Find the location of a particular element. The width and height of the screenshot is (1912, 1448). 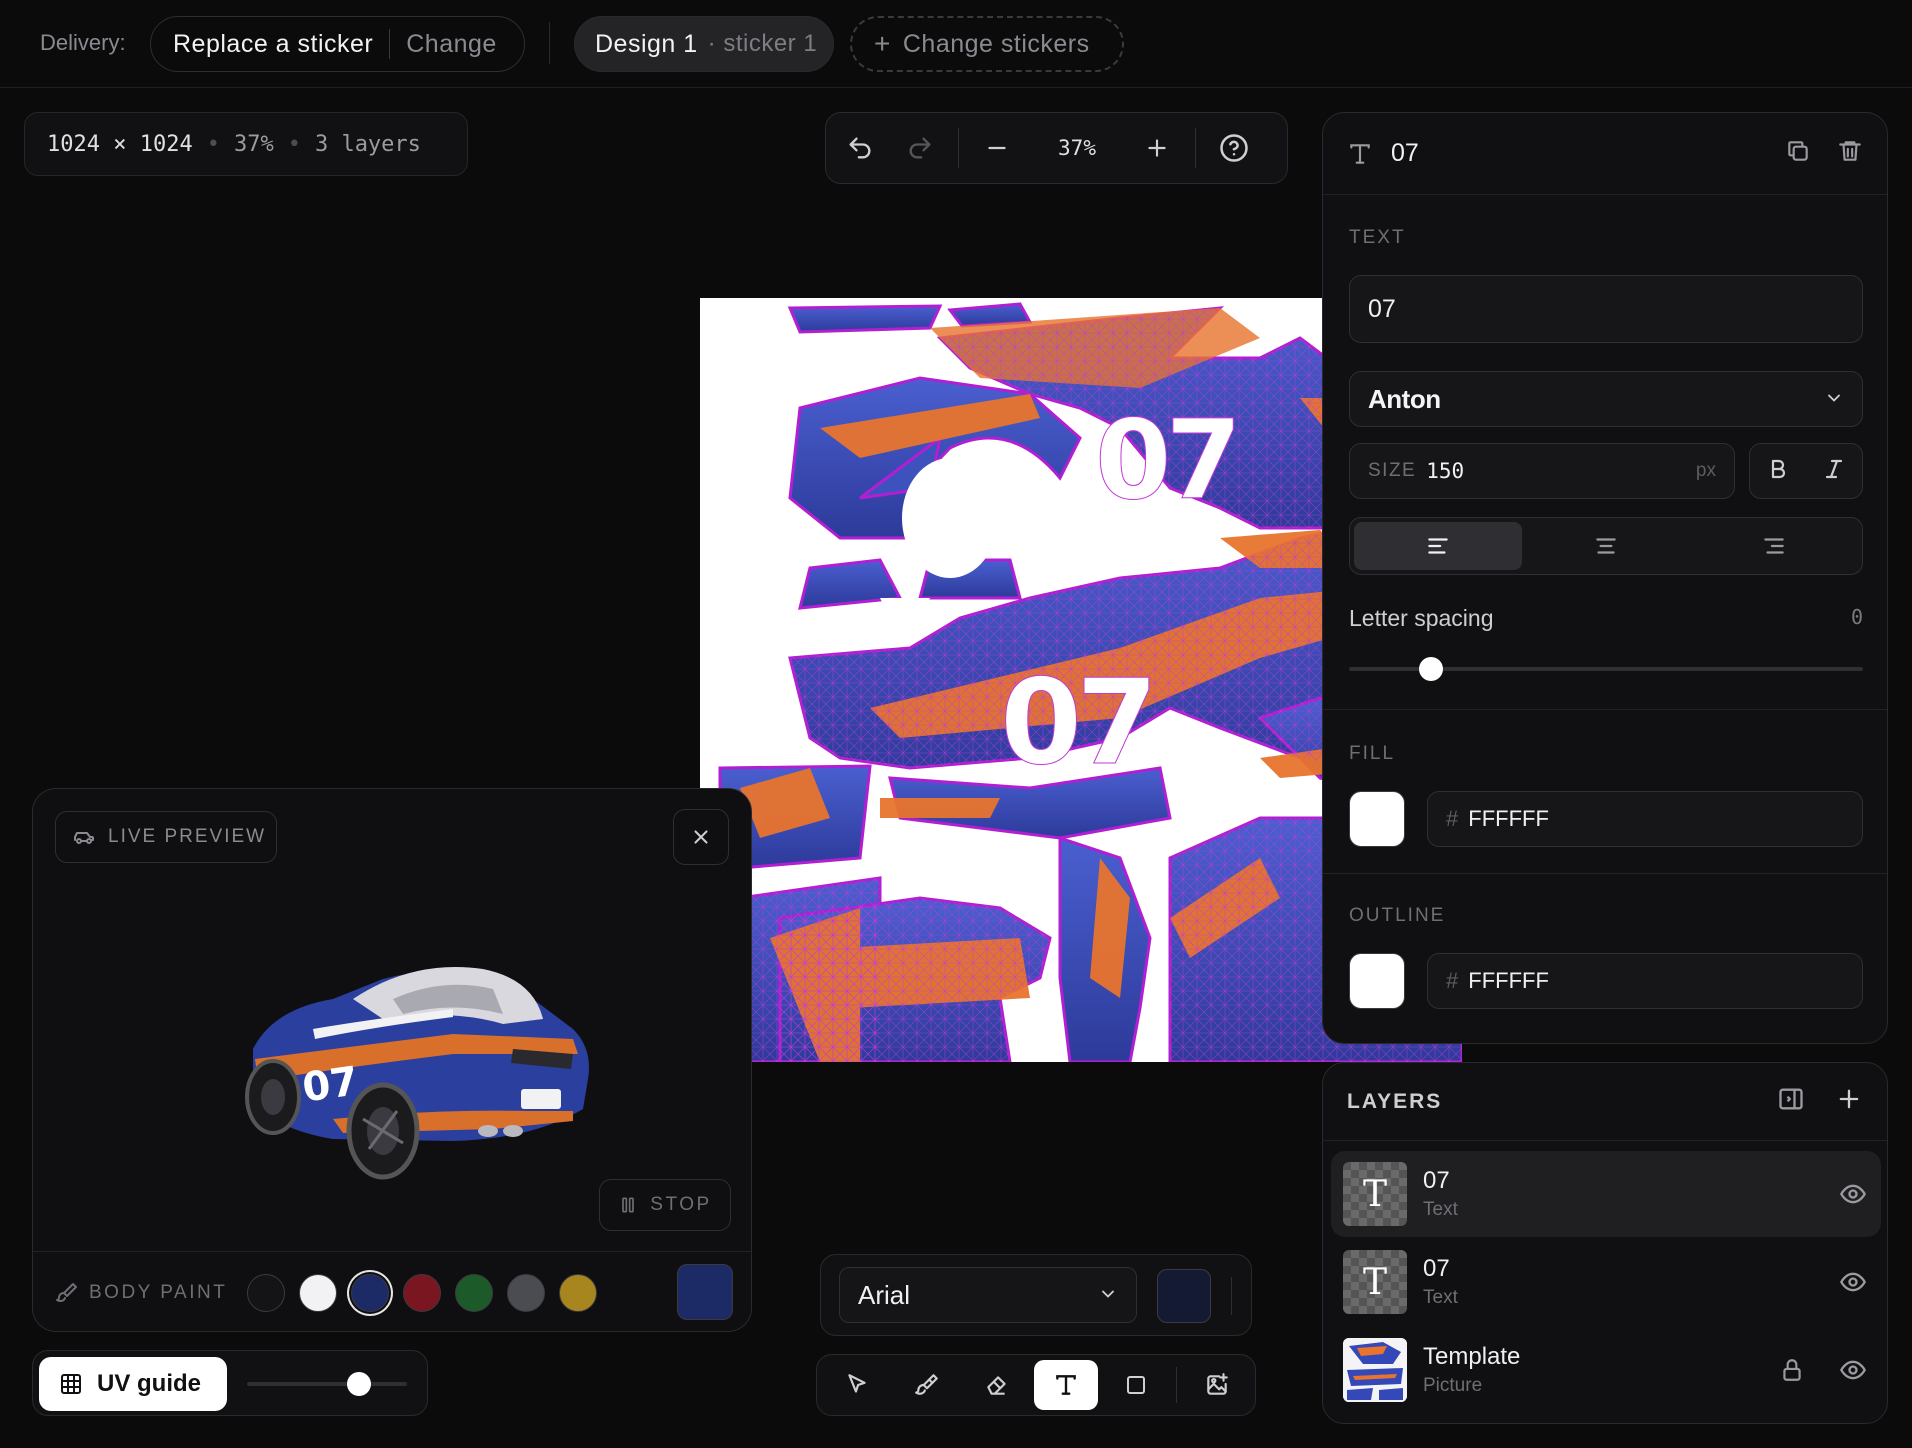

font-family-select: Anton is located at coordinates (1606, 399).